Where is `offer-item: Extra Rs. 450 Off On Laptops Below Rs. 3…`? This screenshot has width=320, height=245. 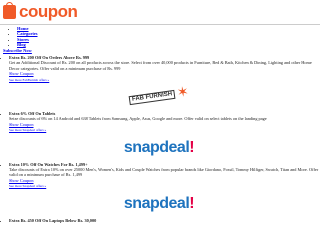
offer-item: Extra Rs. 450 Off On Laptops Below Rs. 3… is located at coordinates (164, 220).